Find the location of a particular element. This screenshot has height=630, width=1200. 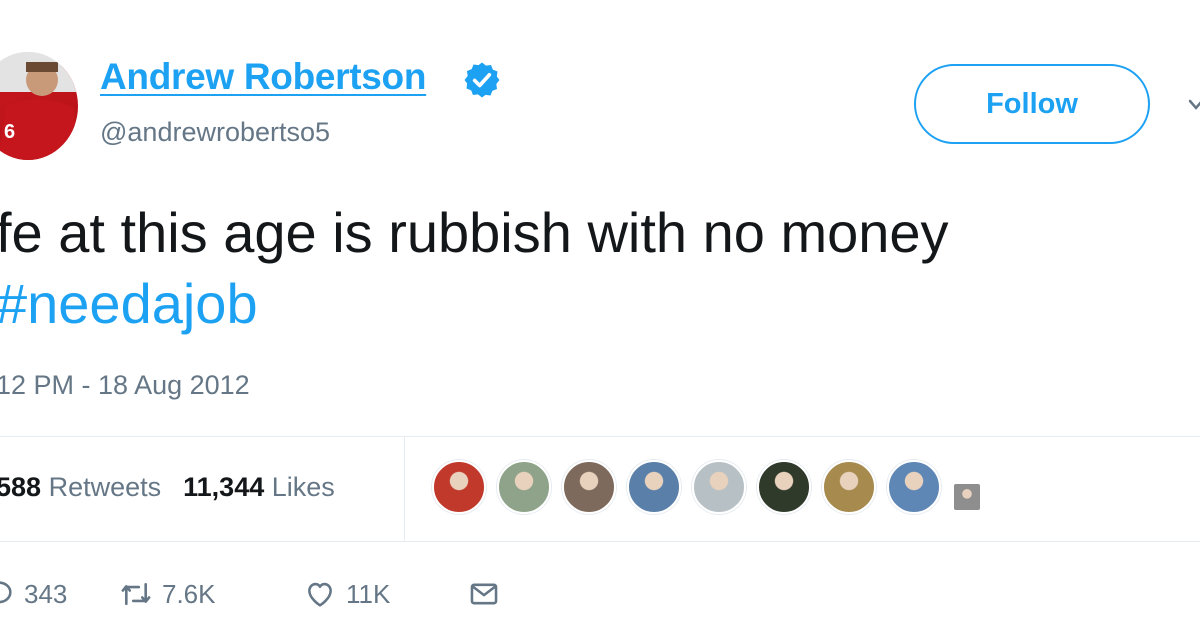

like-button: 11K is located at coordinates (384, 594).